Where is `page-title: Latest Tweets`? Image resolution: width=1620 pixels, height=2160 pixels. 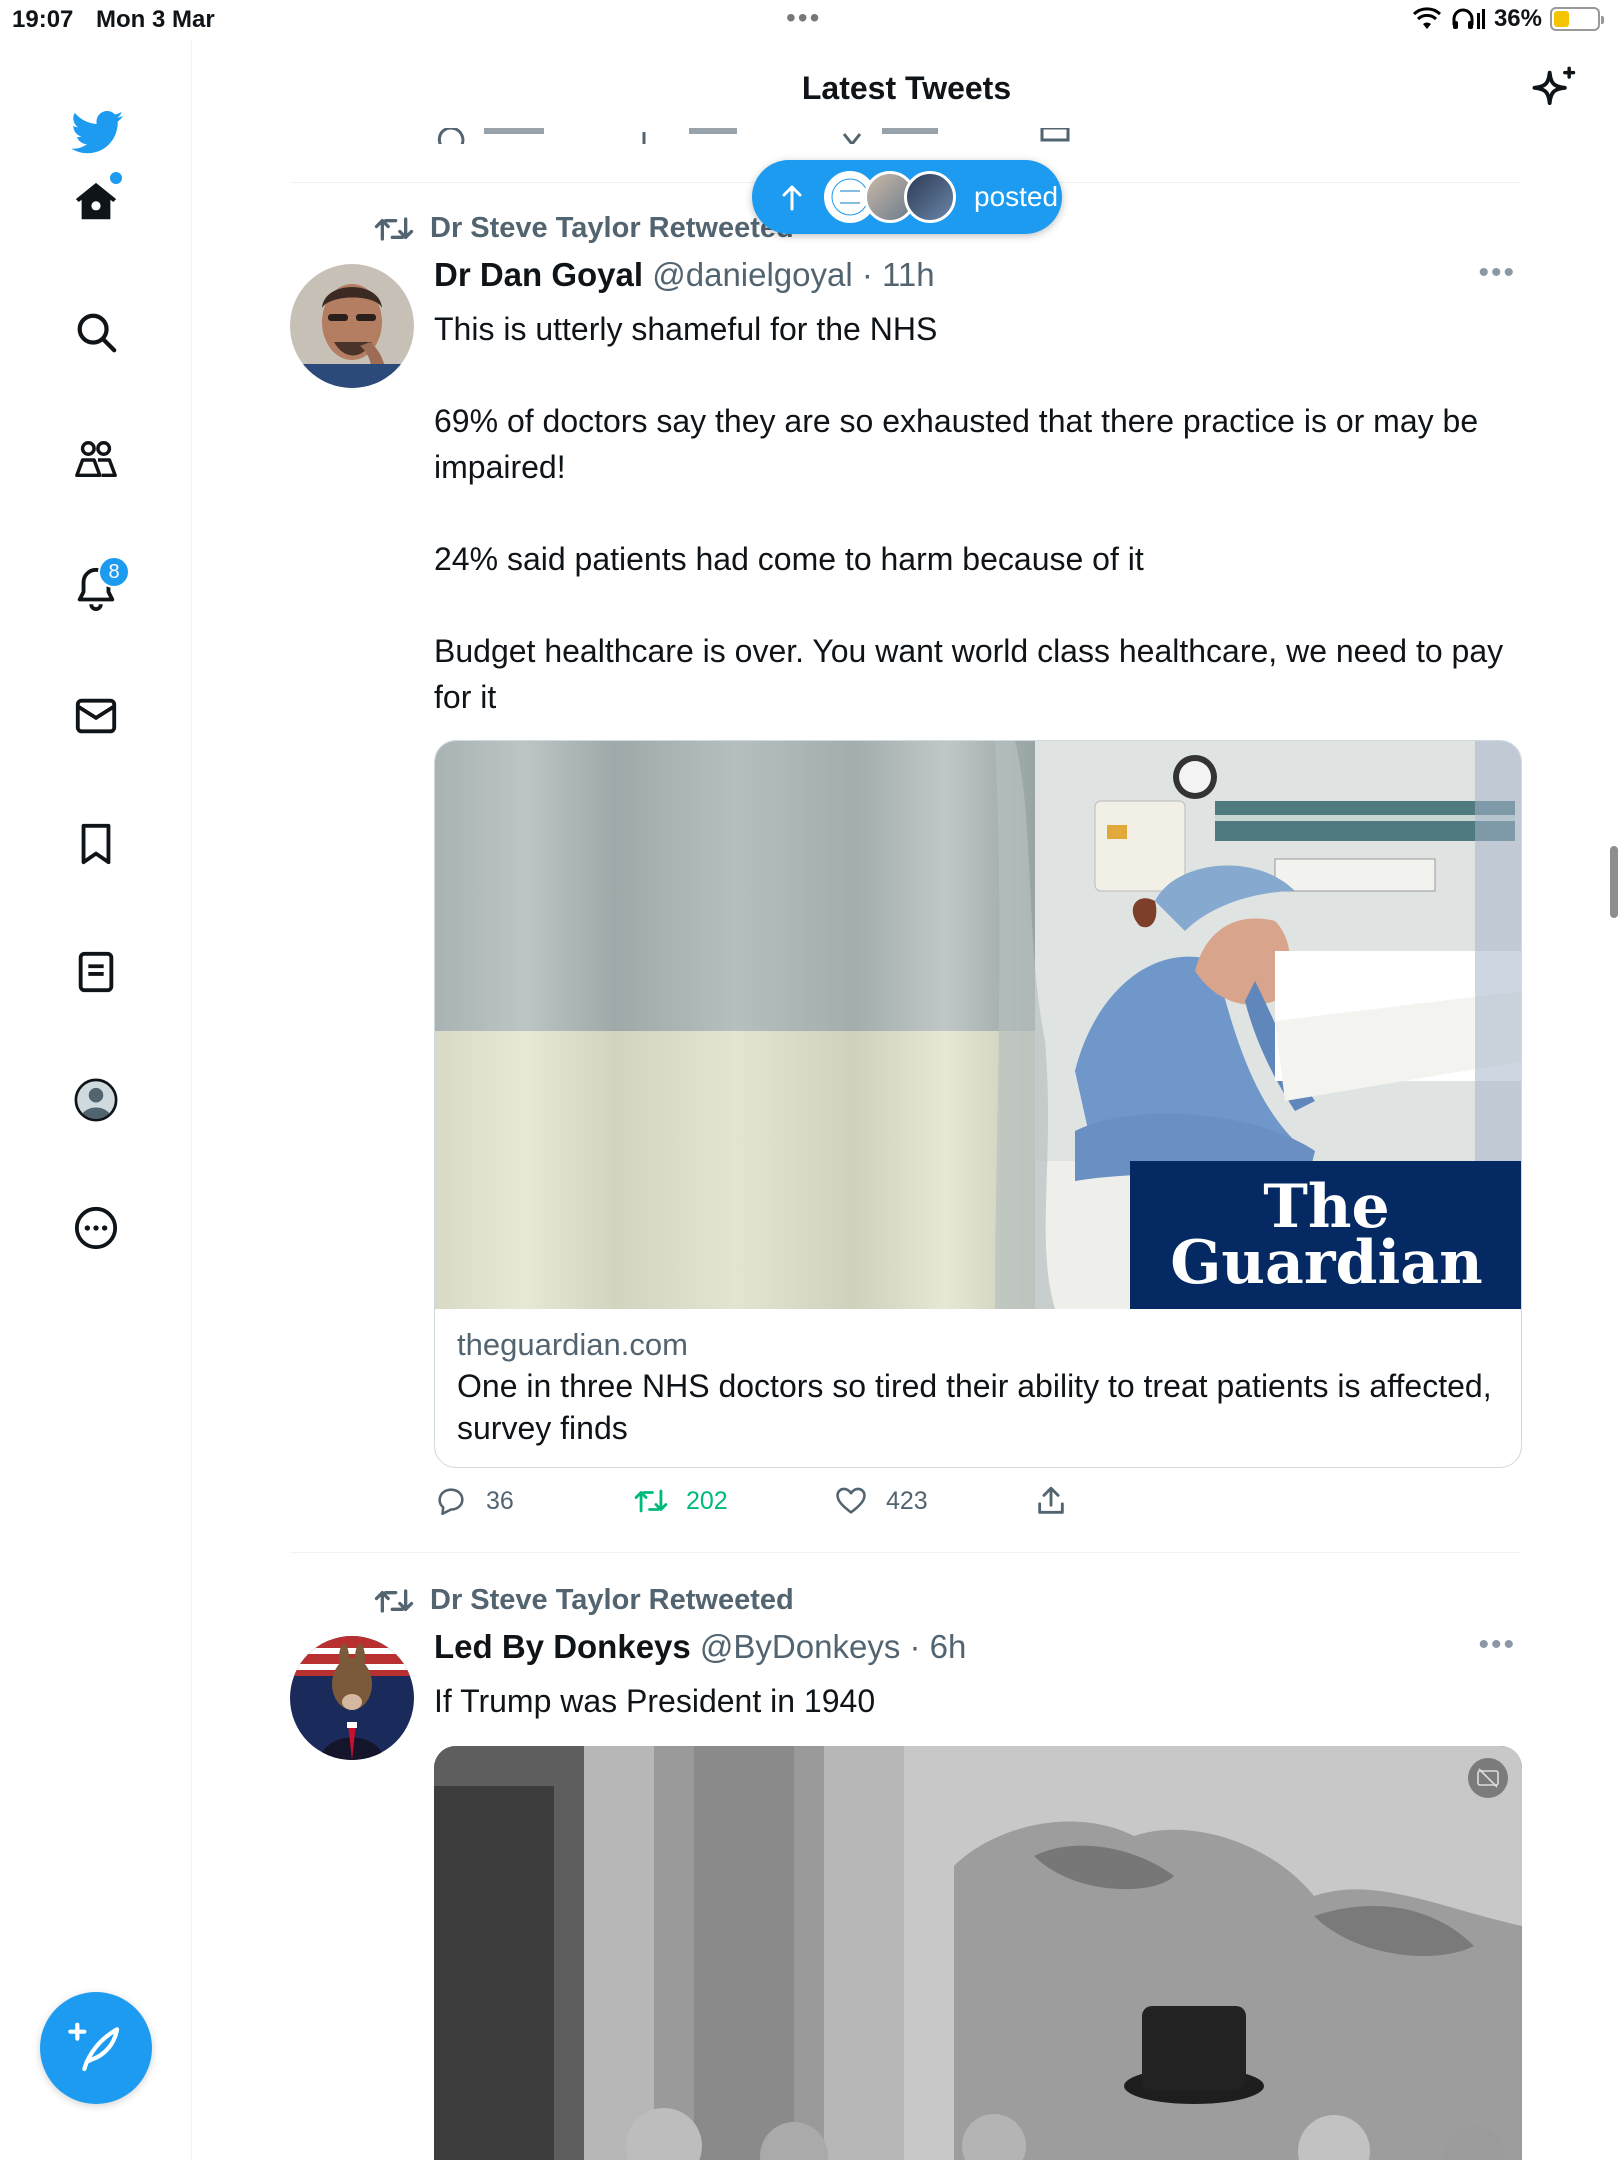 page-title: Latest Tweets is located at coordinates (906, 88).